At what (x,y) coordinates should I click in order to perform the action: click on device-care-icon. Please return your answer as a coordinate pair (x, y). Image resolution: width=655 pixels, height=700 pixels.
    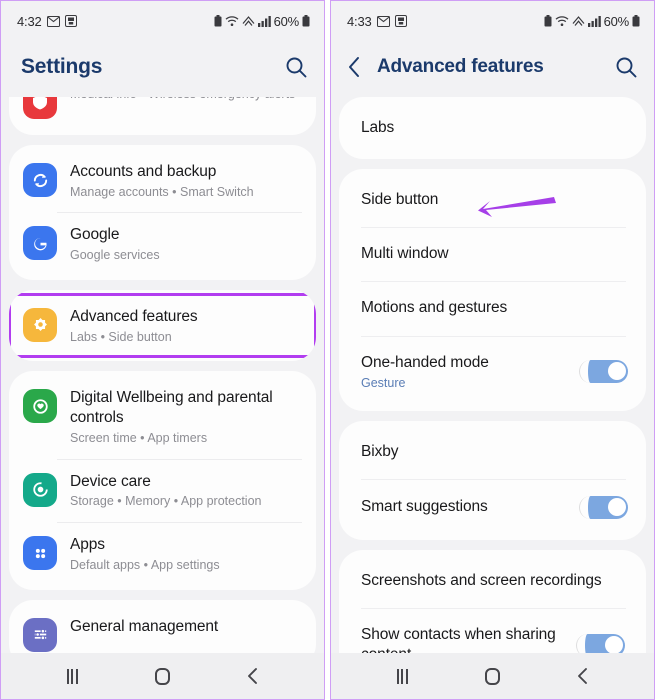
    Looking at the image, I should click on (40, 489).